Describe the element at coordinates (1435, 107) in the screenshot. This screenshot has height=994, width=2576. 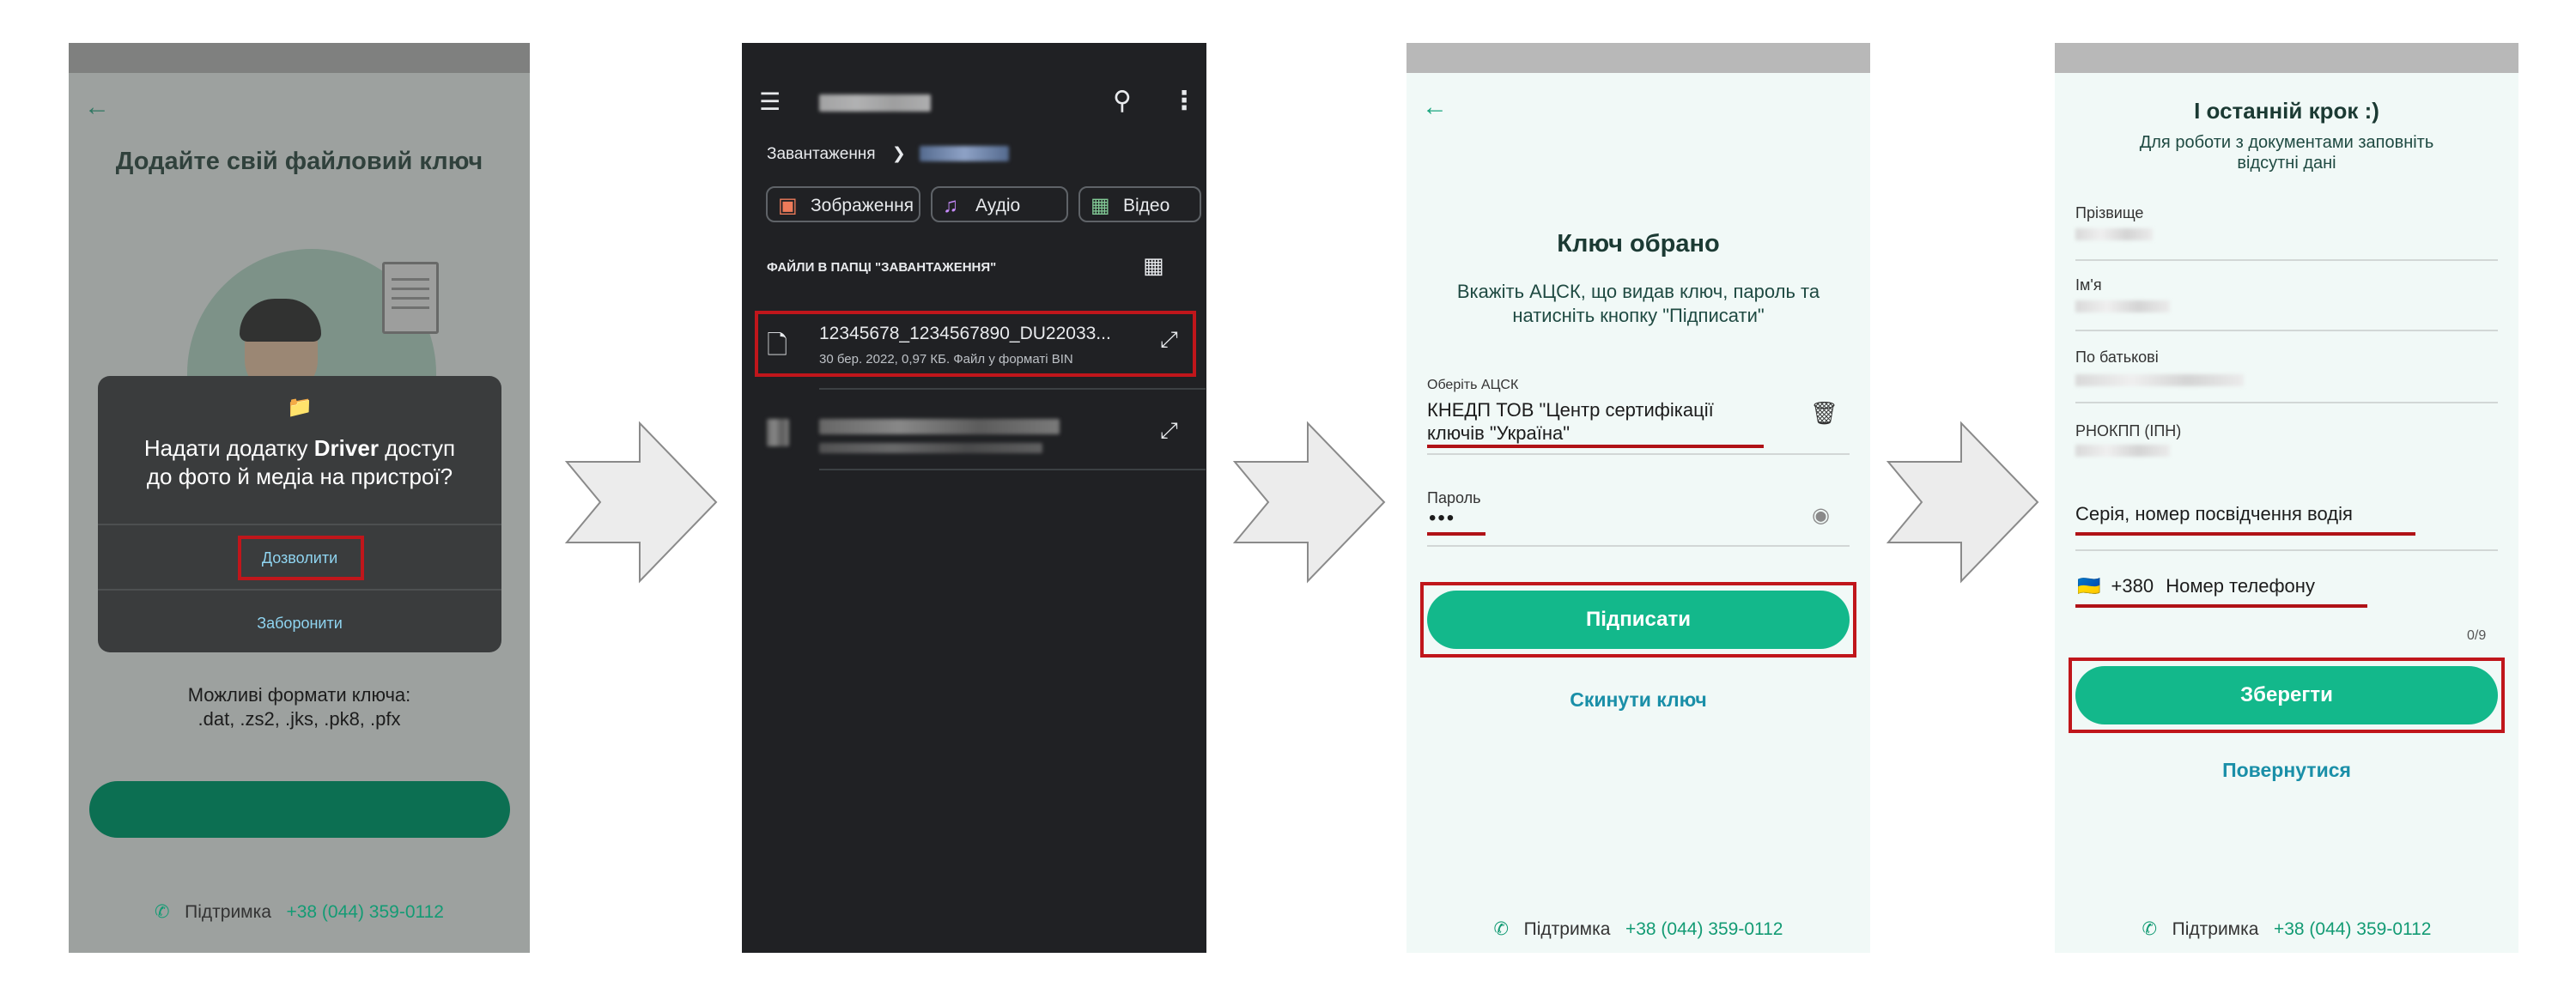
I see `arrow-left-icon: ←` at that location.